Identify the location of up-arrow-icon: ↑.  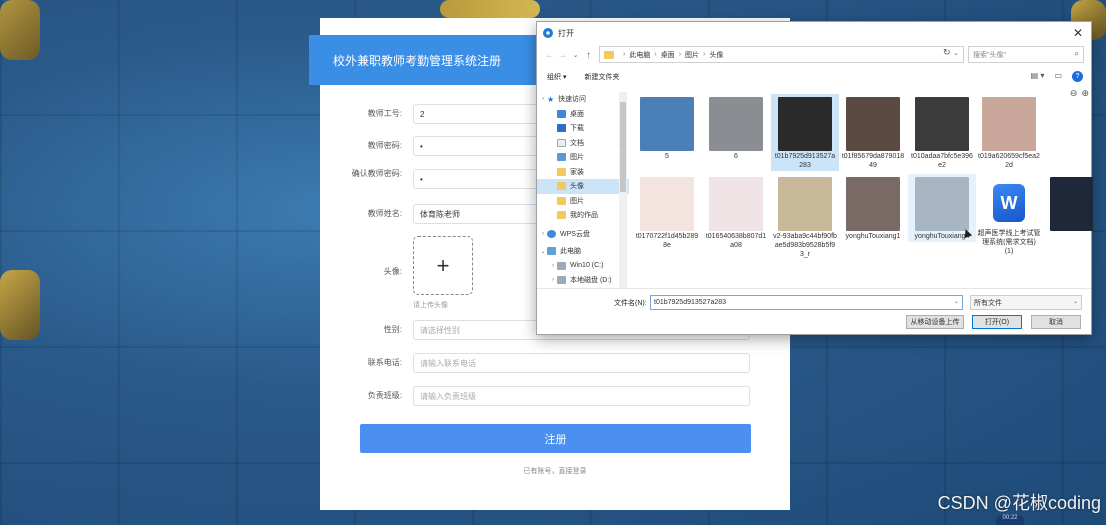
(588, 55).